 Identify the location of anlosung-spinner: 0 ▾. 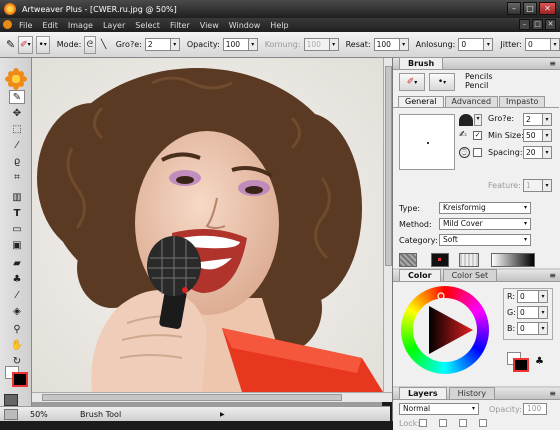
(476, 44).